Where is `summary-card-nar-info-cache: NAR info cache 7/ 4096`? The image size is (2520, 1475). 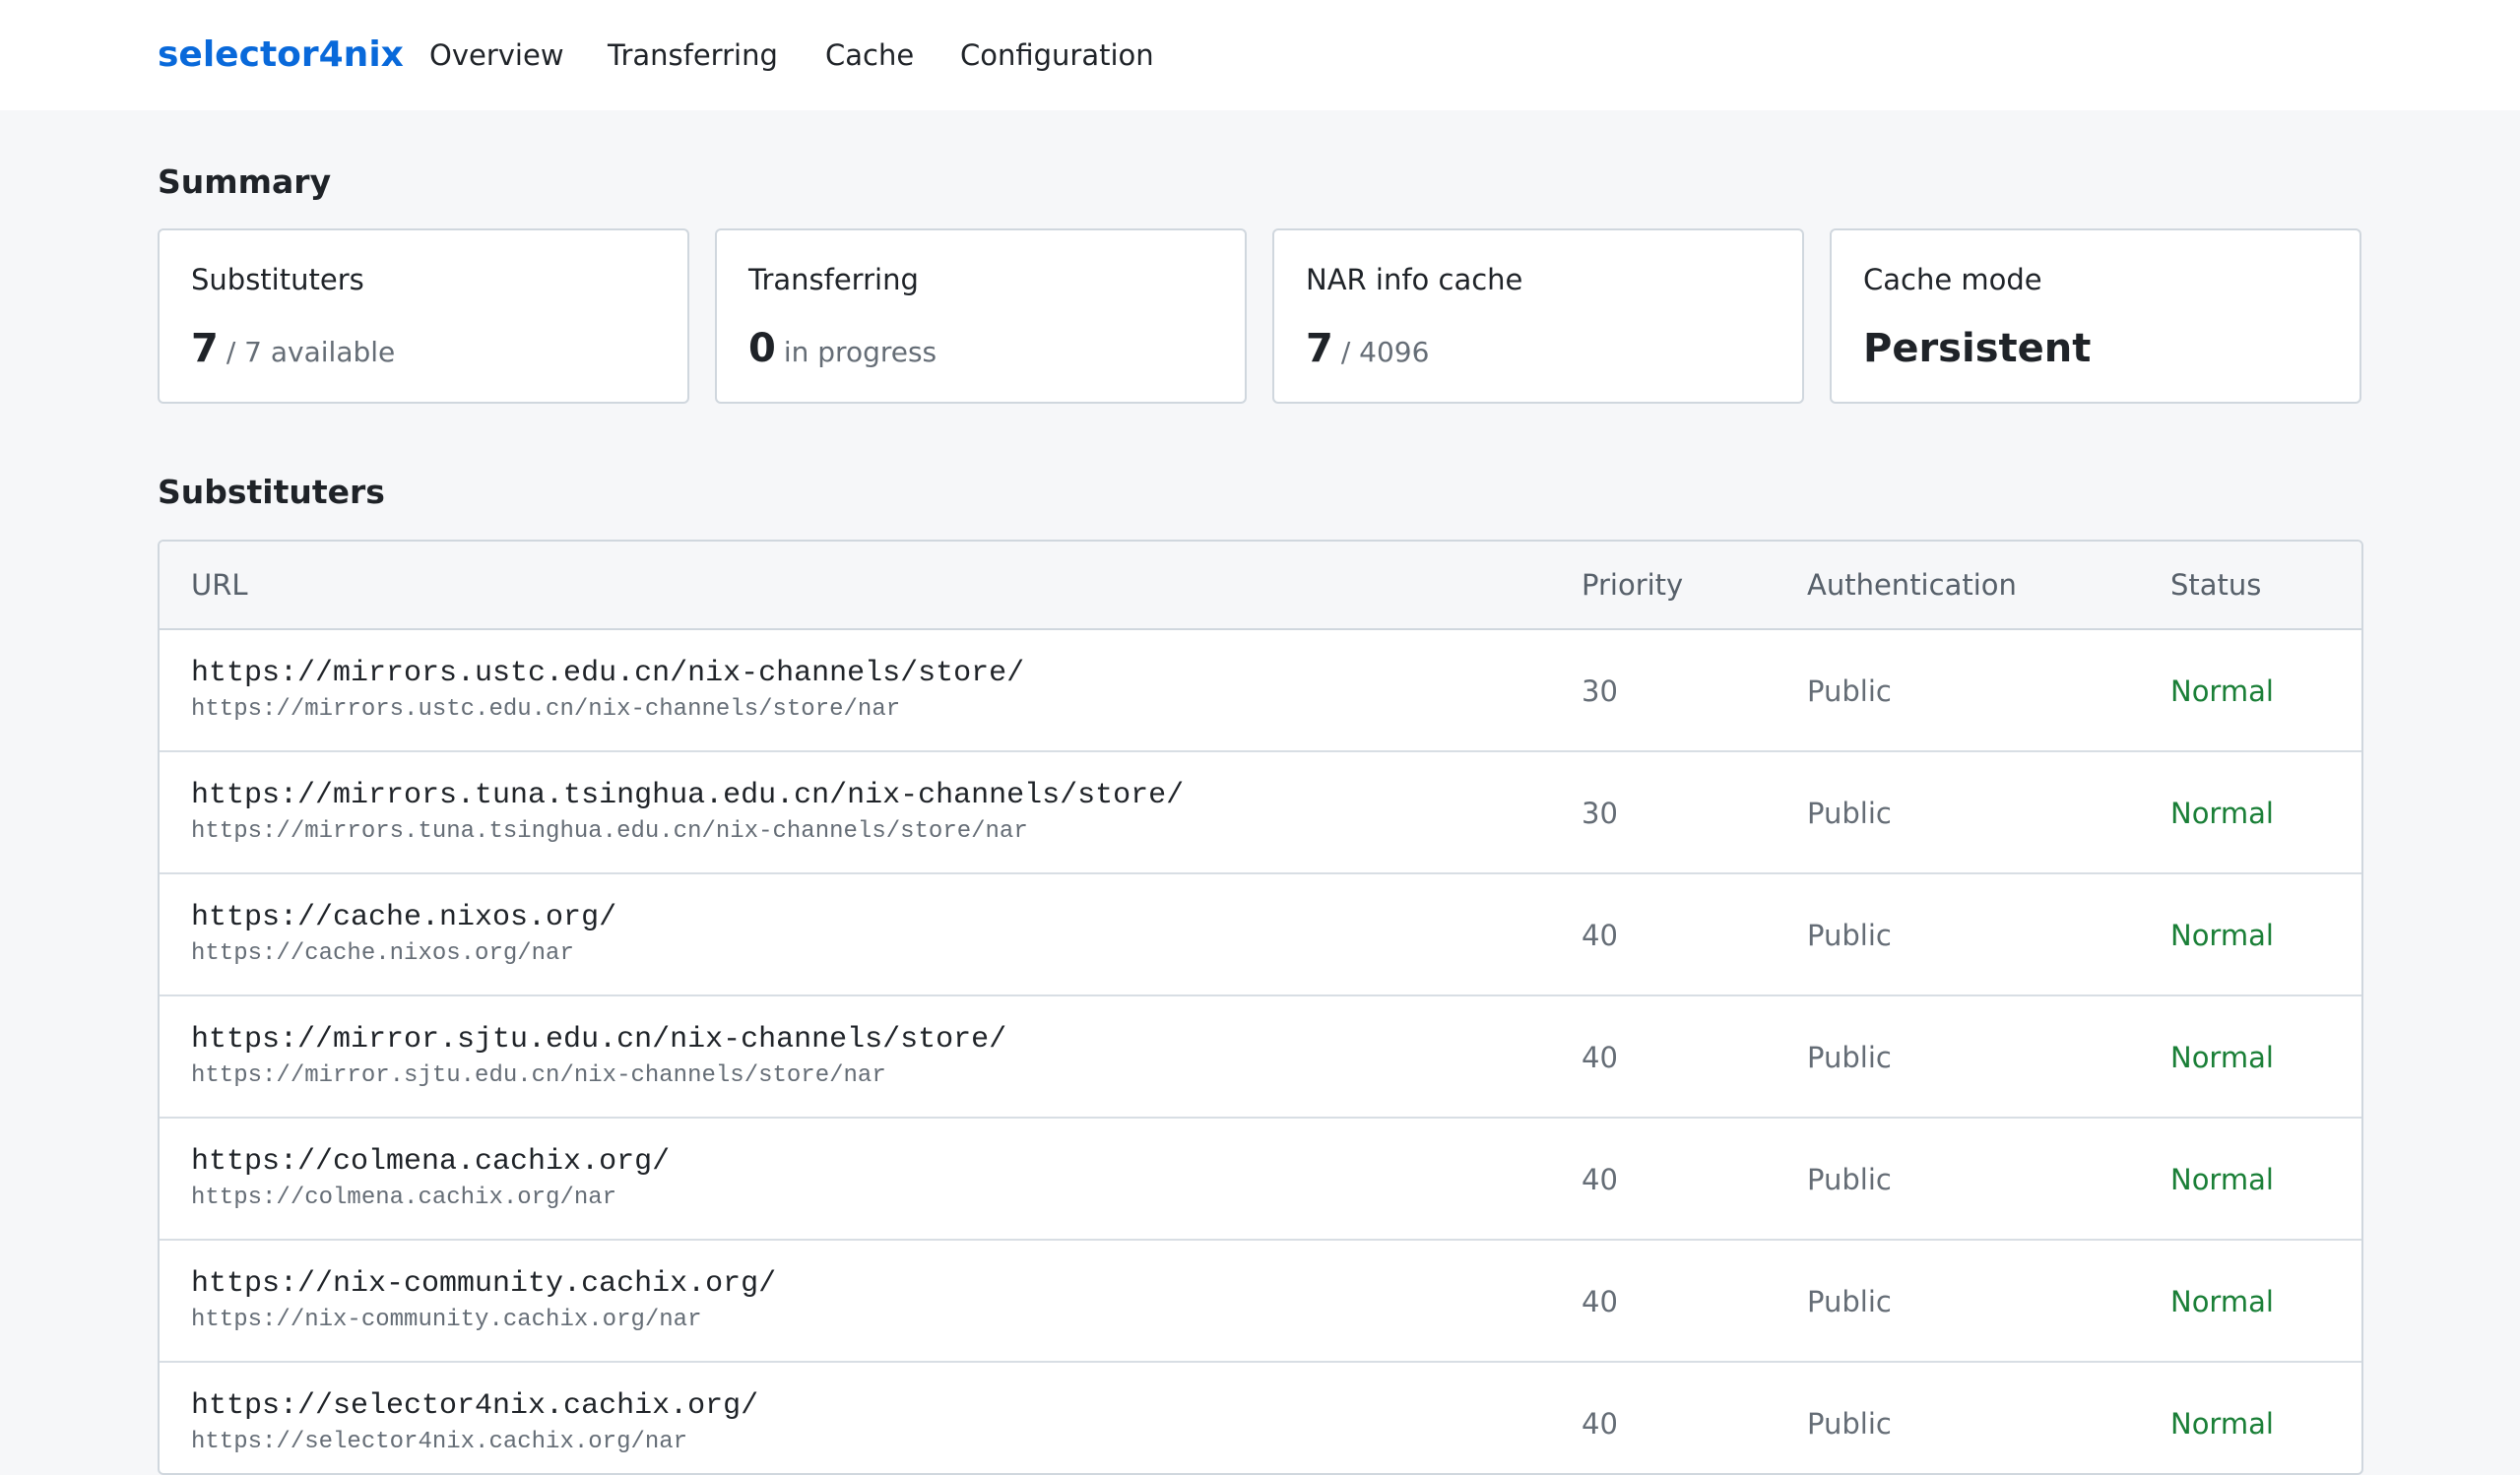
summary-card-nar-info-cache: NAR info cache 7/ 4096 is located at coordinates (1538, 316).